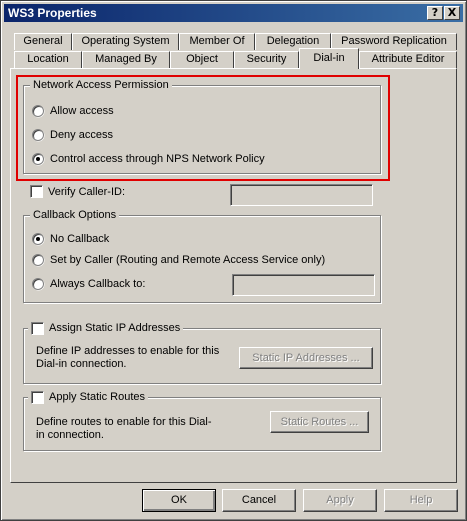 The image size is (467, 521). What do you see at coordinates (75, 215) in the screenshot?
I see `callback-options-legend: Callback Options` at bounding box center [75, 215].